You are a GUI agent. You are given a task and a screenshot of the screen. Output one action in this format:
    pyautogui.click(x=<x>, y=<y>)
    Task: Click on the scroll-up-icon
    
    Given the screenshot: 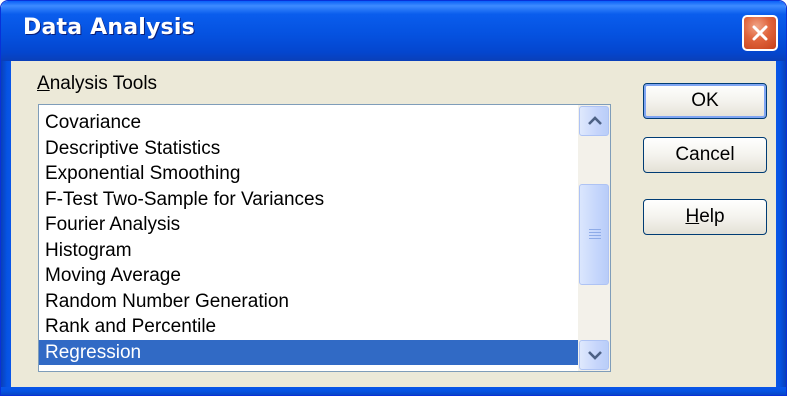 What is the action you would take?
    pyautogui.click(x=595, y=120)
    